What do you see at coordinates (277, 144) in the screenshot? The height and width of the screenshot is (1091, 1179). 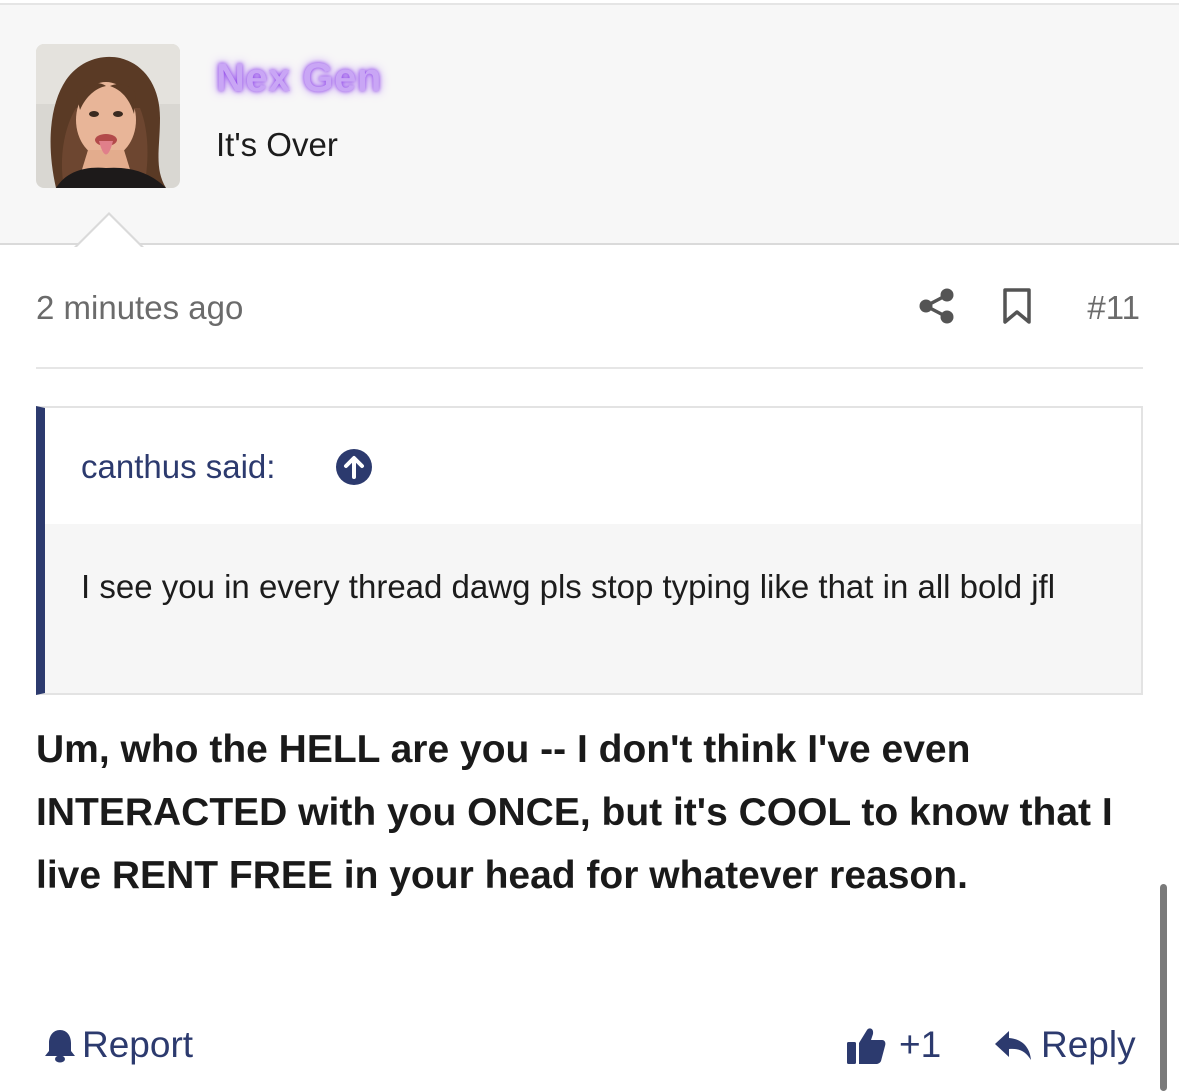 I see `user-title: It's Over` at bounding box center [277, 144].